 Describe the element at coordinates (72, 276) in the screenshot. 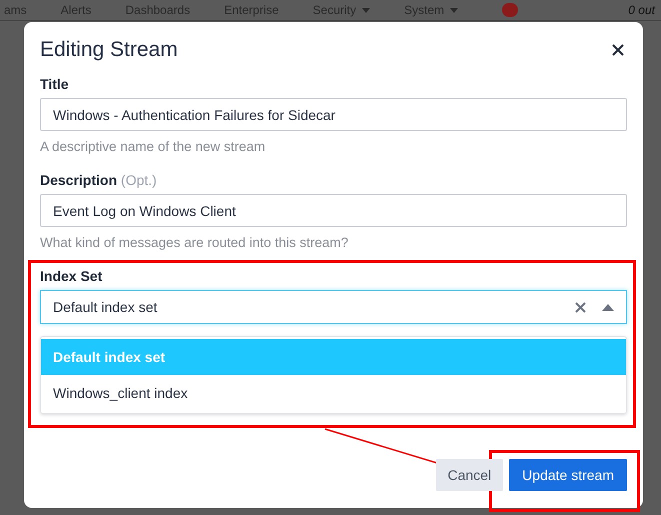

I see `field-label: Index Set` at that location.